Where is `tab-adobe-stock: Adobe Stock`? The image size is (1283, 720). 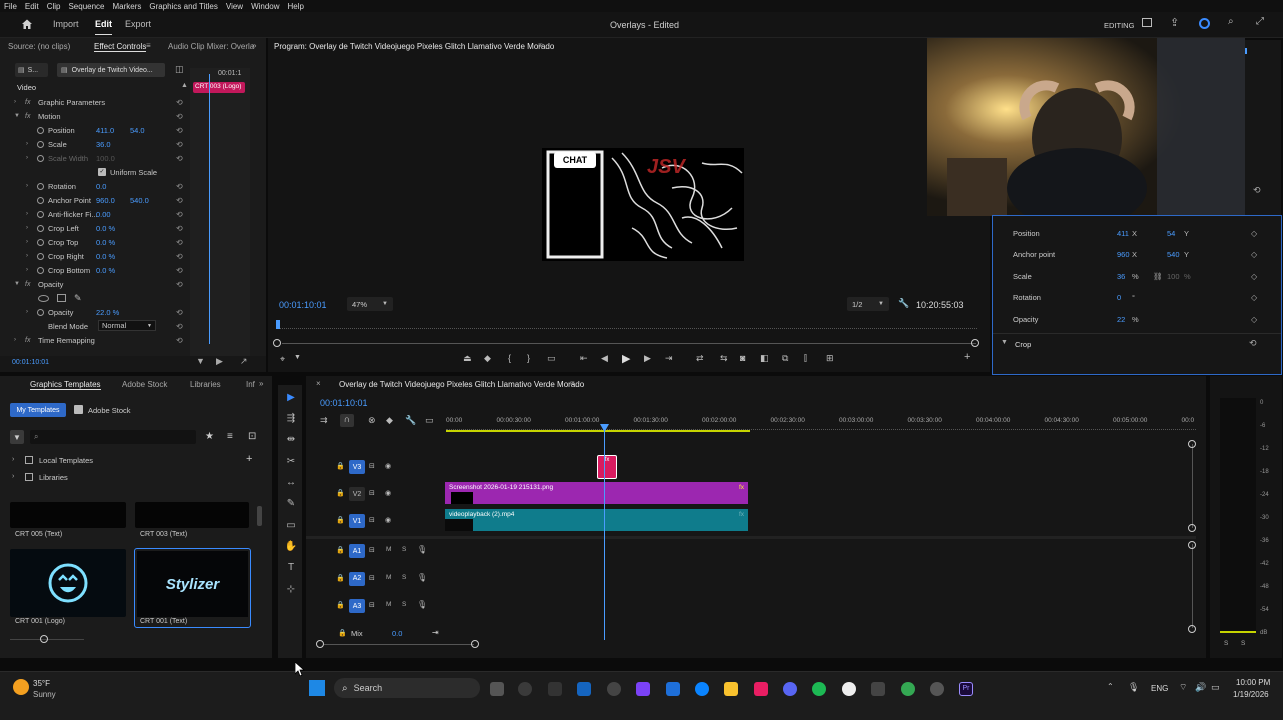 tab-adobe-stock: Adobe Stock is located at coordinates (144, 384).